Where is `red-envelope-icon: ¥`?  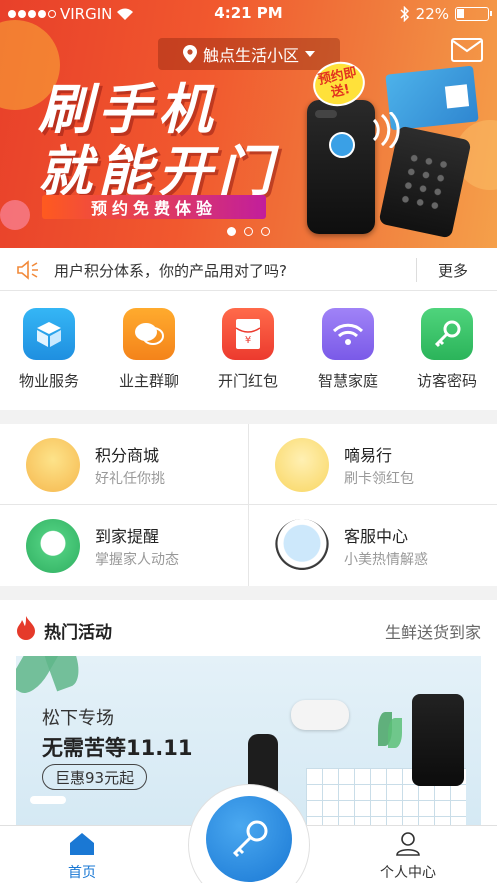
red-envelope-icon: ¥ is located at coordinates (248, 334).